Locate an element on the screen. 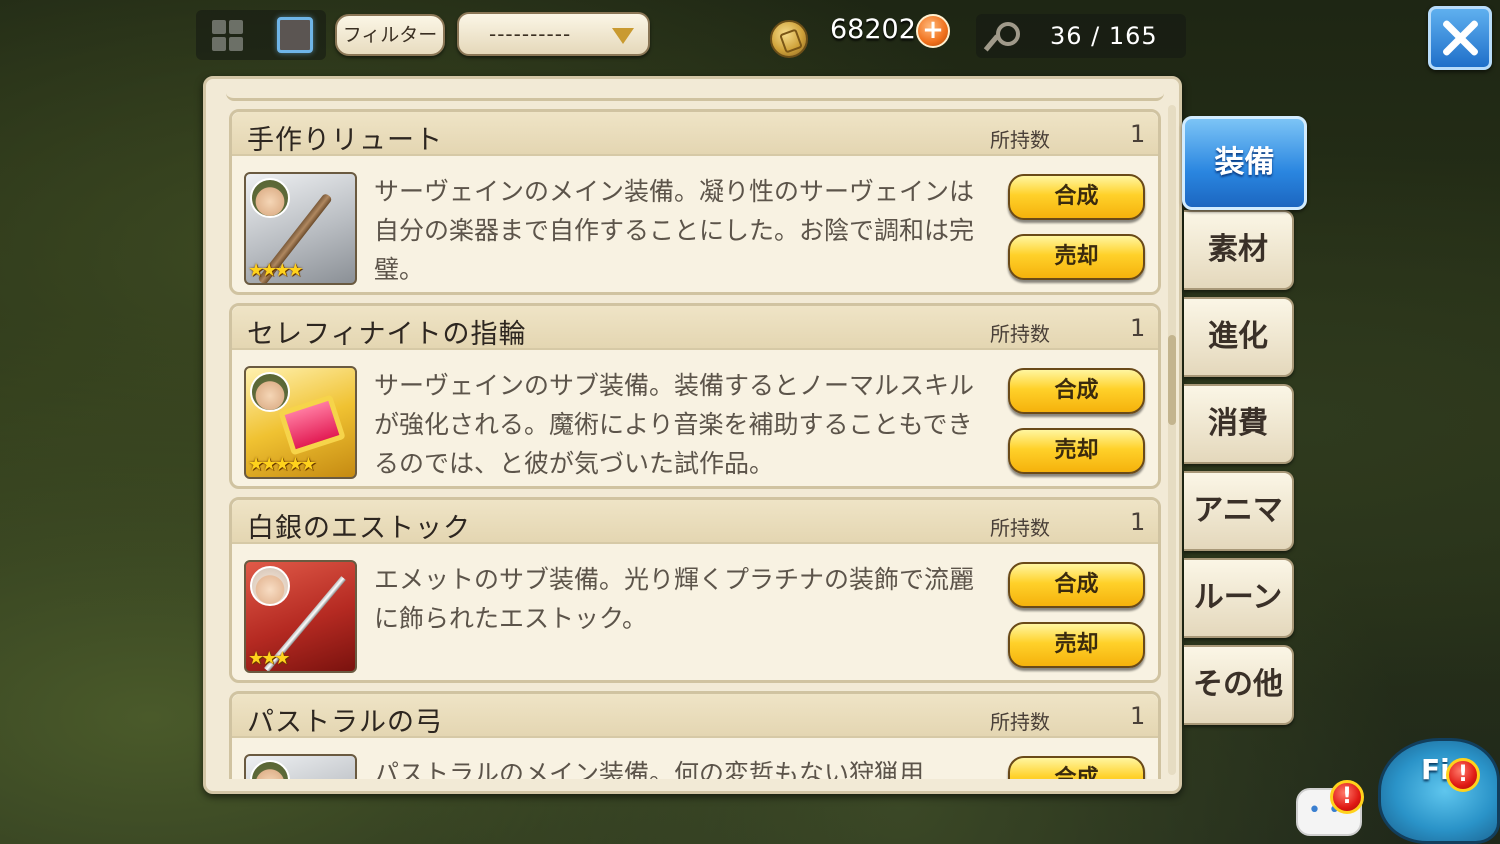  grid-view-button is located at coordinates (228, 36).